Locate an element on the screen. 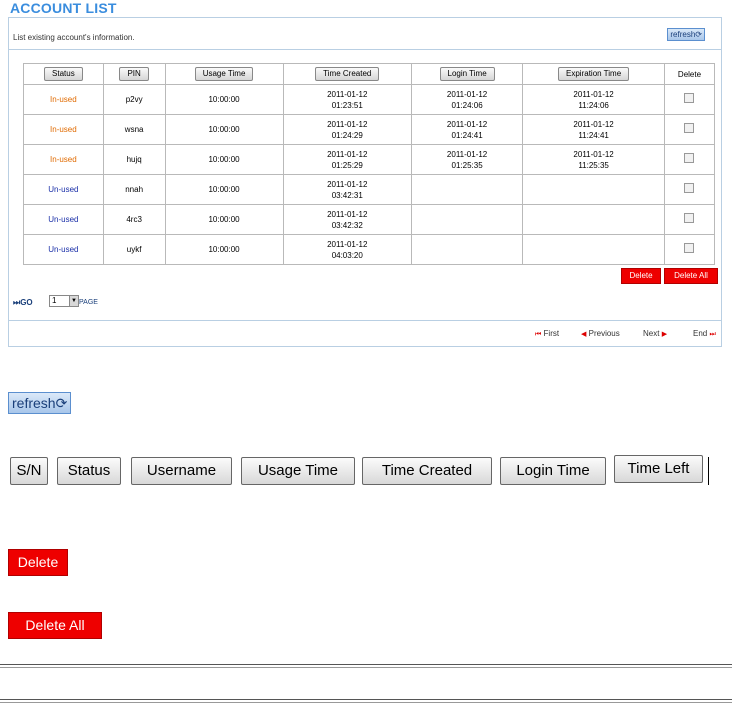  sort-expiration-time-button: Expiration Time is located at coordinates (594, 74).